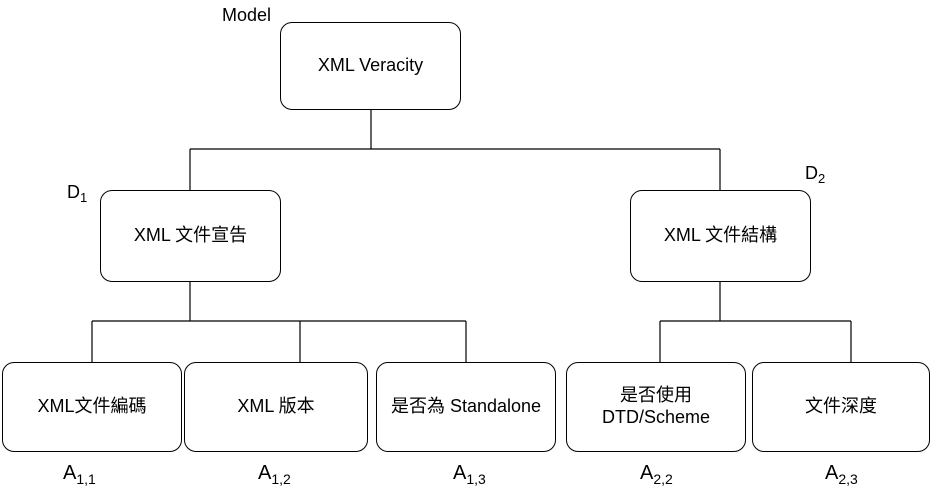  Describe the element at coordinates (841, 474) in the screenshot. I see `a23-tag: A2,3` at that location.